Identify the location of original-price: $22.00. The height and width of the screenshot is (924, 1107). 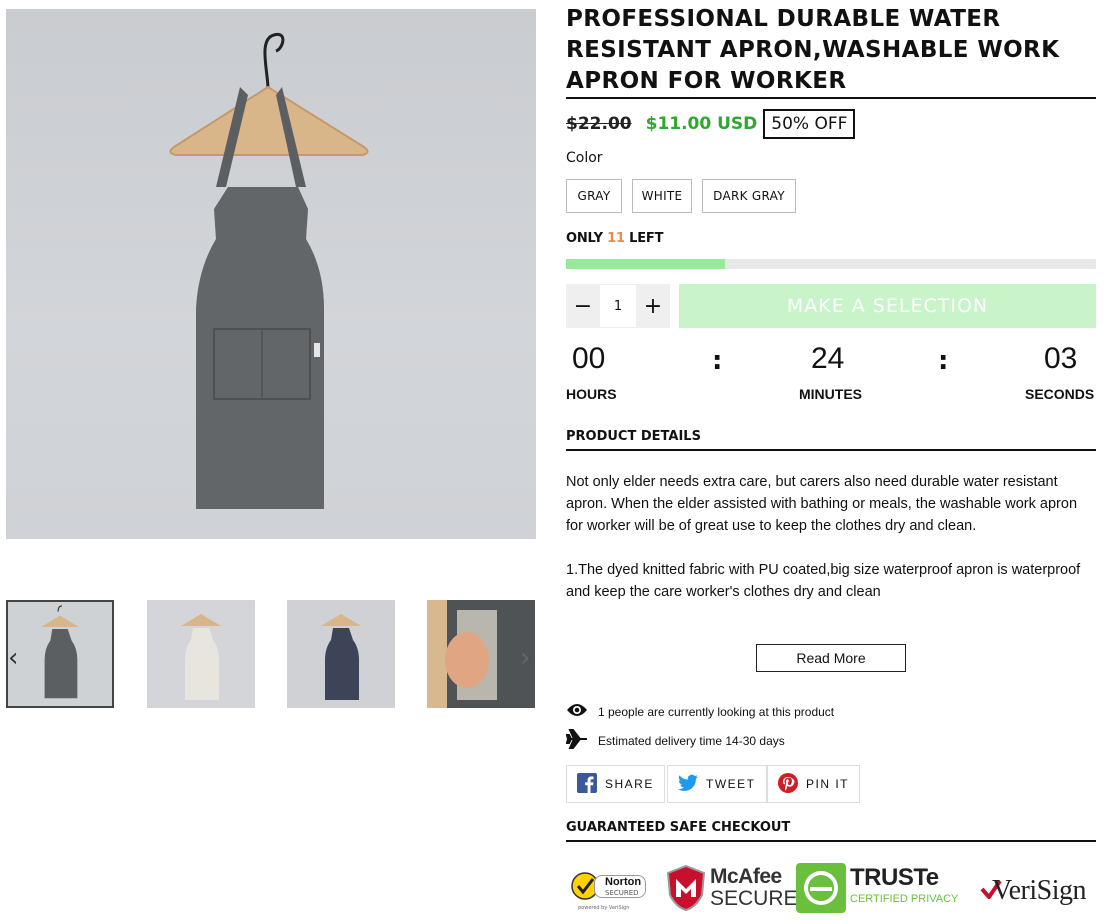
(599, 124).